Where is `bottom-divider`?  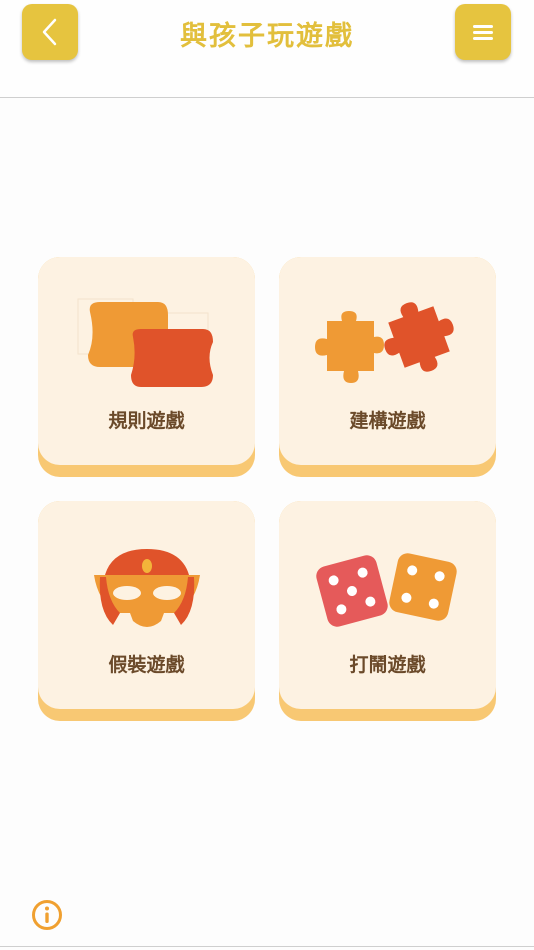 bottom-divider is located at coordinates (267, 946).